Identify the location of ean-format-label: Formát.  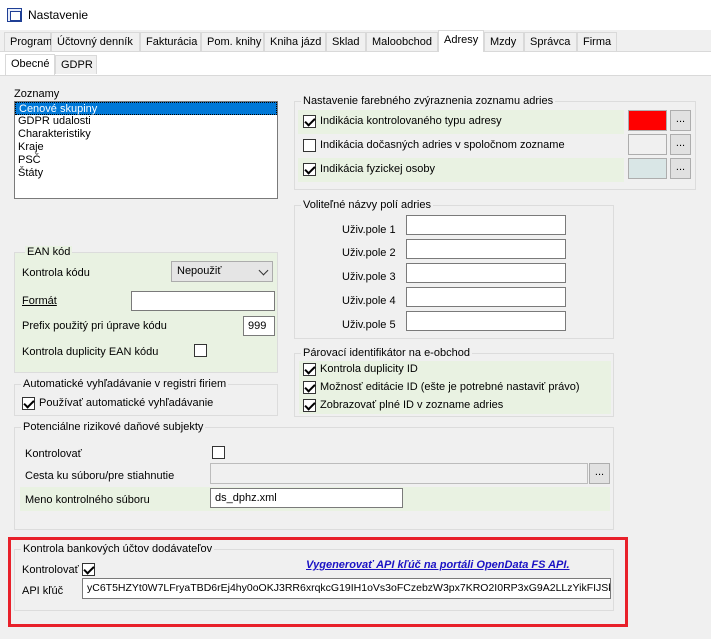
(39, 301).